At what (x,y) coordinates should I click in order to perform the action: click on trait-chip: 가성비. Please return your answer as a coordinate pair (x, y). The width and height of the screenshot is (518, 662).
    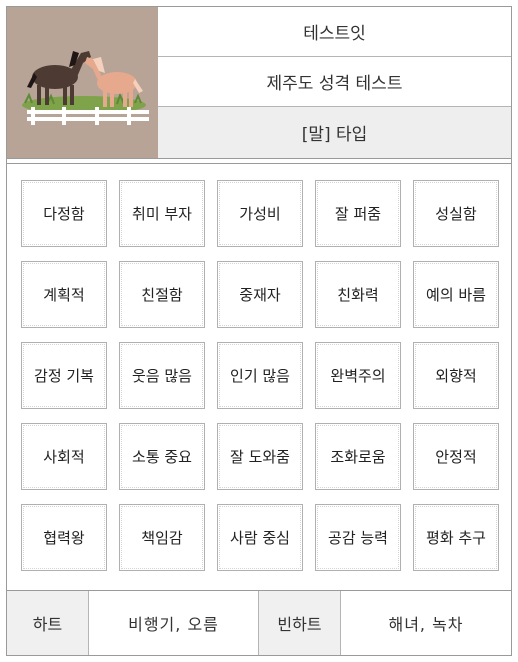
    Looking at the image, I should click on (260, 213).